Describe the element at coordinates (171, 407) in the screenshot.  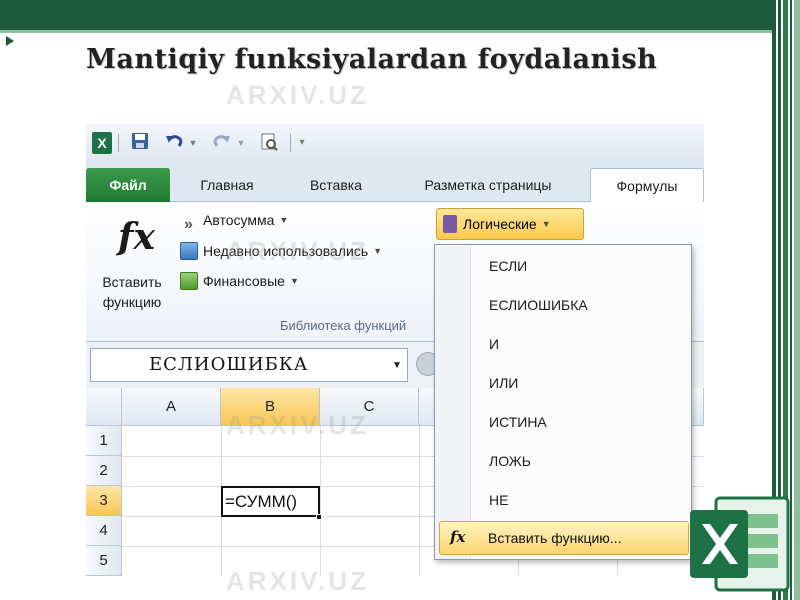
I see `column-header-a: A` at that location.